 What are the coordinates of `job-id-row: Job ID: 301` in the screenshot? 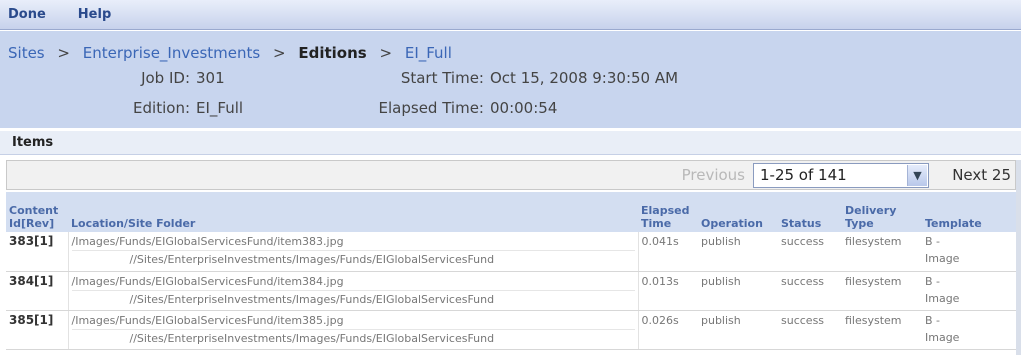 It's located at (177, 78).